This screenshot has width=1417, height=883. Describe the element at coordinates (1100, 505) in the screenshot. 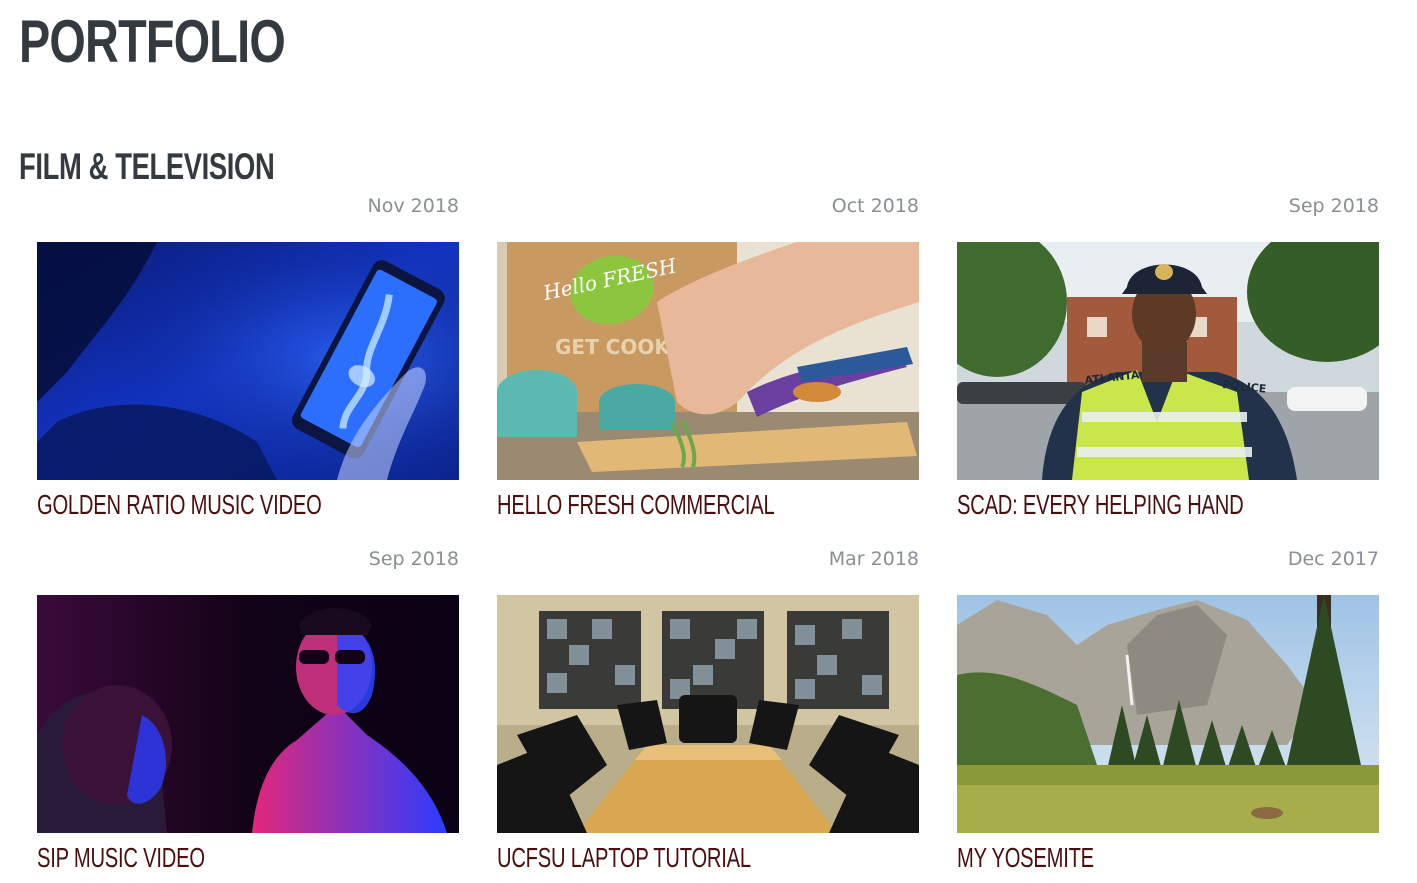

I see `project-title: SCAD: EVERY HELPING HAND` at that location.